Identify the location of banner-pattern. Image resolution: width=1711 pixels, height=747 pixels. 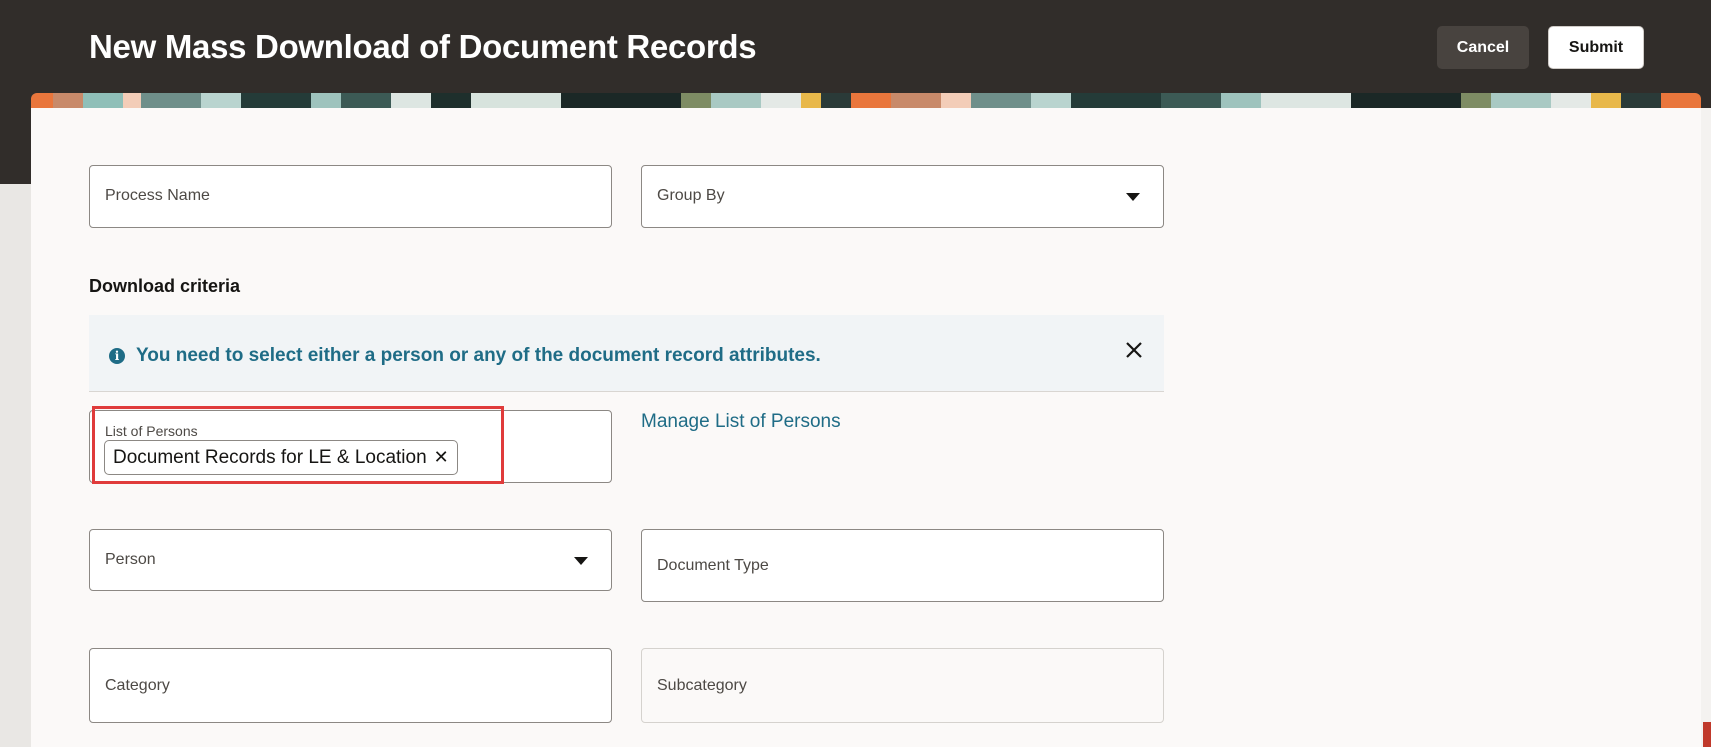
(866, 100).